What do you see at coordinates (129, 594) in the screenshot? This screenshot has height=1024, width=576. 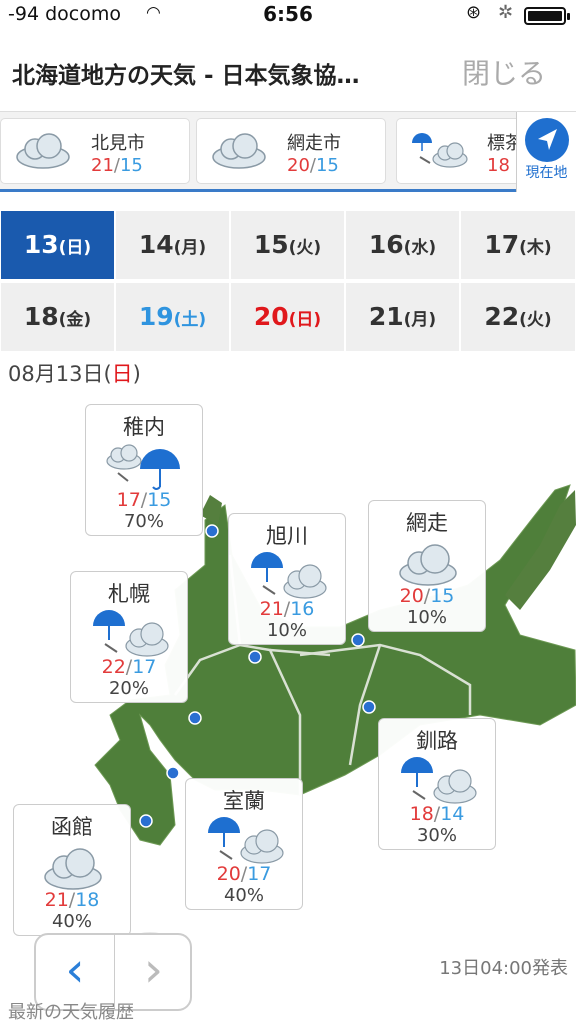 I see `region-name: 札幌` at bounding box center [129, 594].